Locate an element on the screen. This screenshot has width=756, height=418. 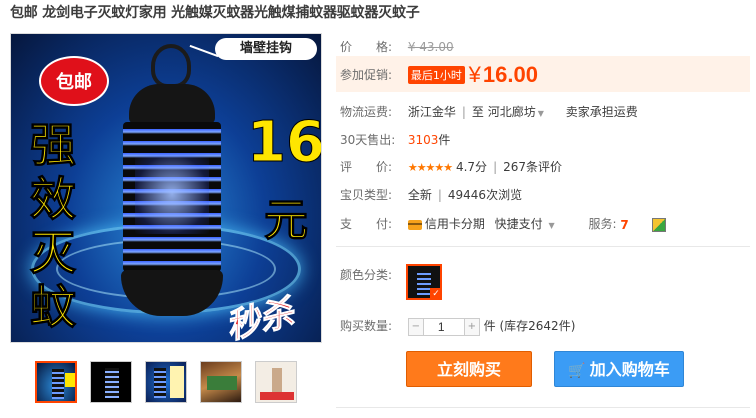
sold-row: 30天售出: 3103件 is located at coordinates (395, 139).